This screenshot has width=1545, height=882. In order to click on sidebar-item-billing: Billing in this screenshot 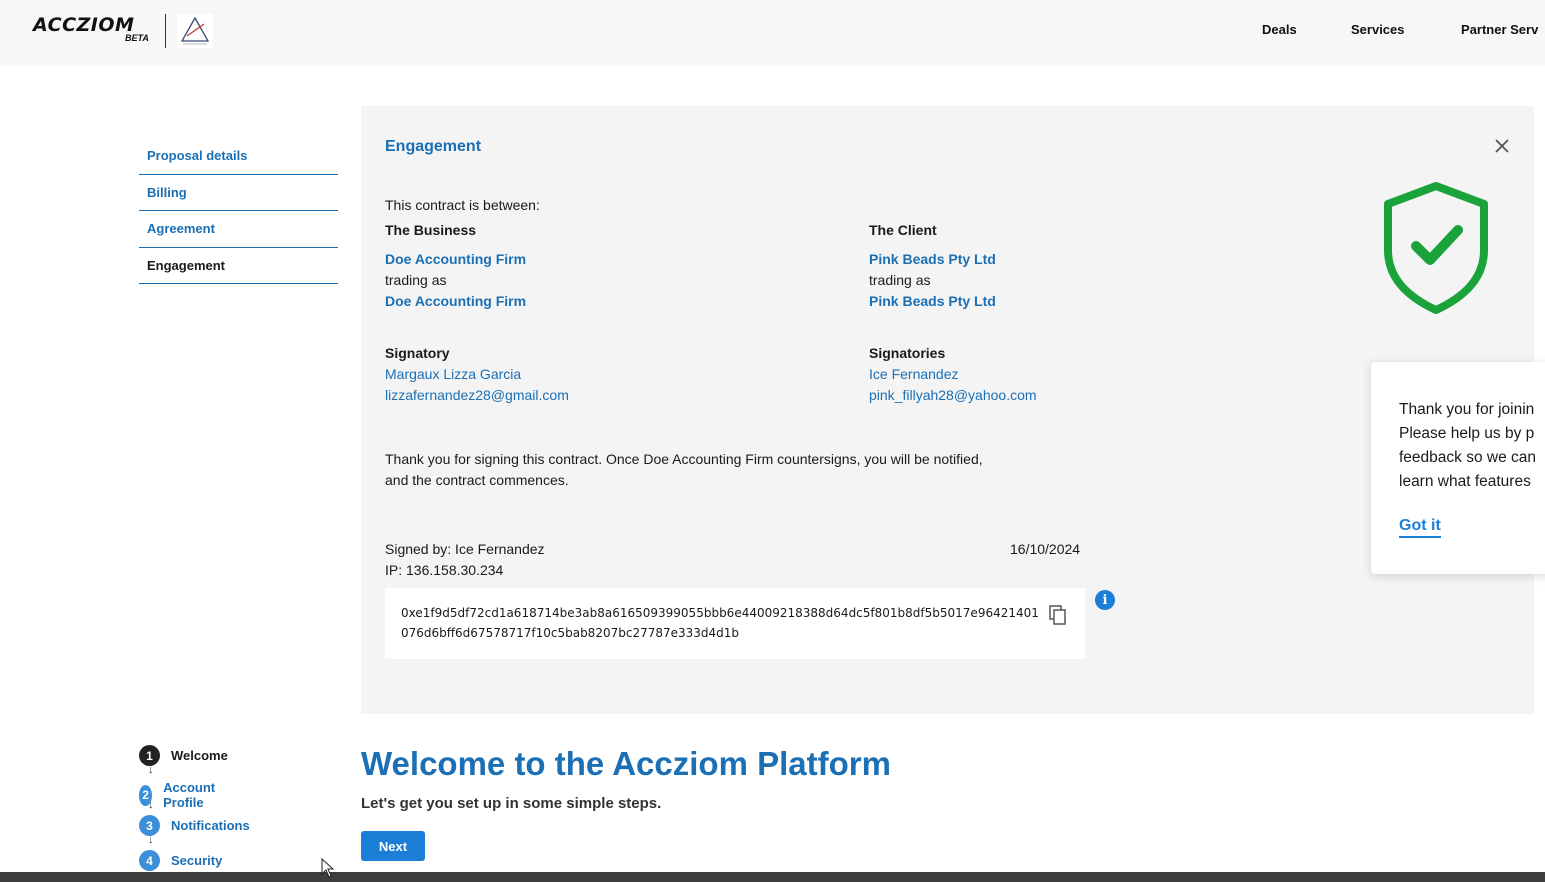, I will do `click(238, 193)`.